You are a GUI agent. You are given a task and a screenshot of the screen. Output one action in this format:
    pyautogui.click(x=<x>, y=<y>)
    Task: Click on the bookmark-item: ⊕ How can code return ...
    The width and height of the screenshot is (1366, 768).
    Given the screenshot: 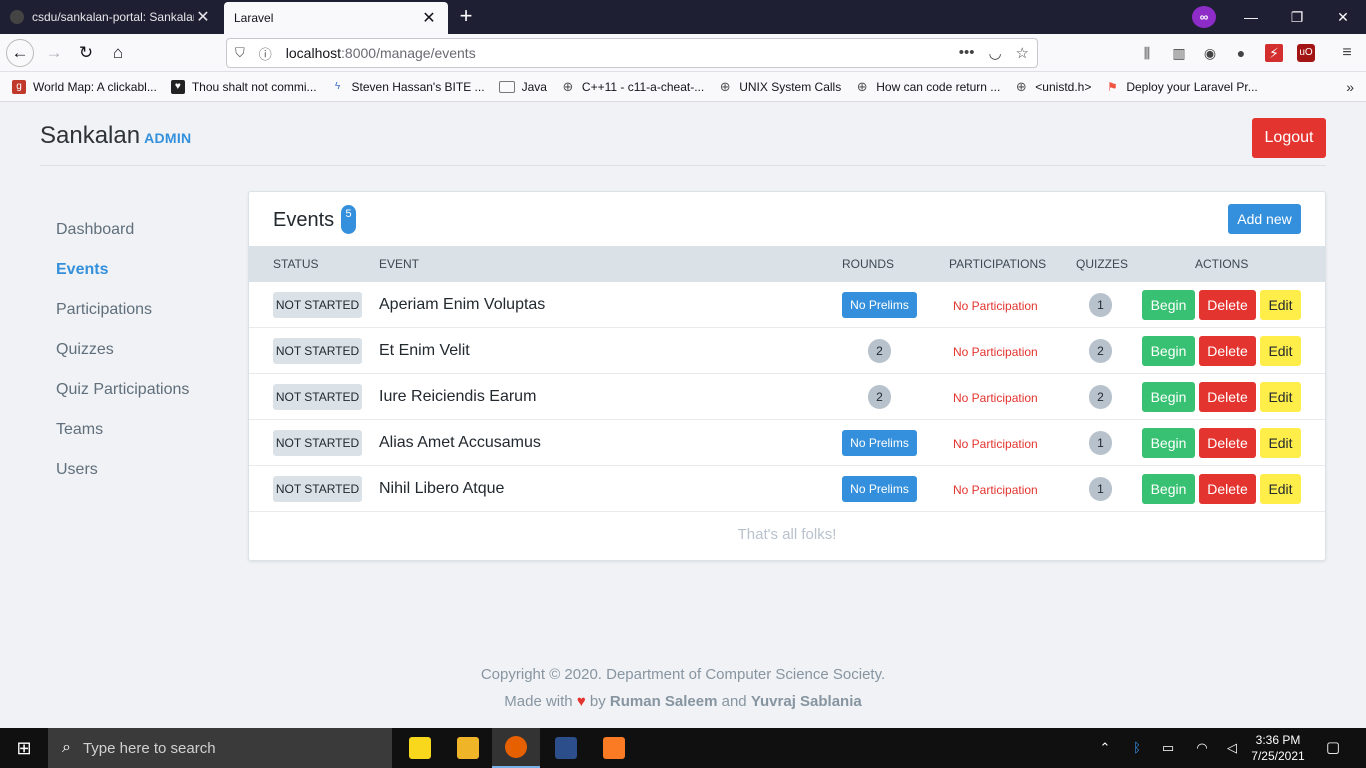 What is the action you would take?
    pyautogui.click(x=928, y=86)
    